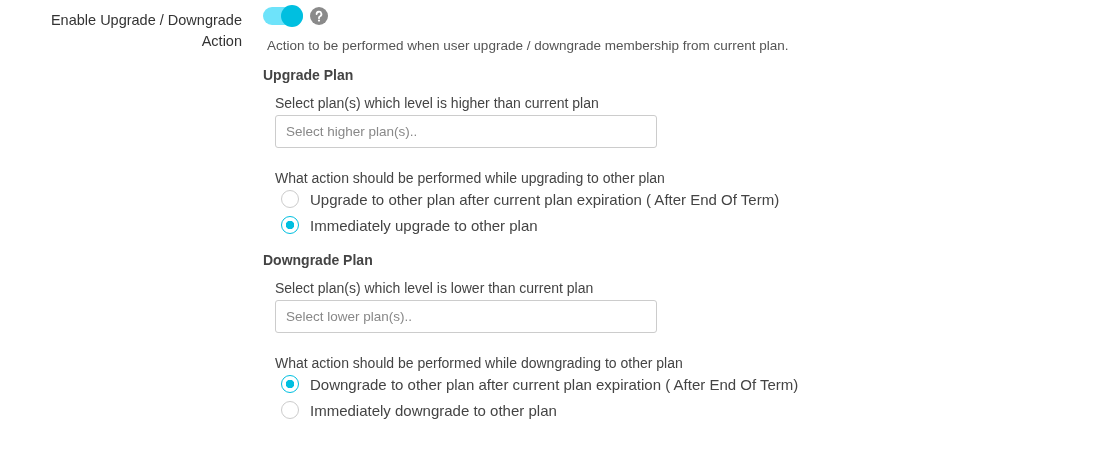 The image size is (1097, 456). What do you see at coordinates (554, 384) in the screenshot?
I see `radio-label: Downgrade to other plan after current plan expiration ( After End Of Term)` at bounding box center [554, 384].